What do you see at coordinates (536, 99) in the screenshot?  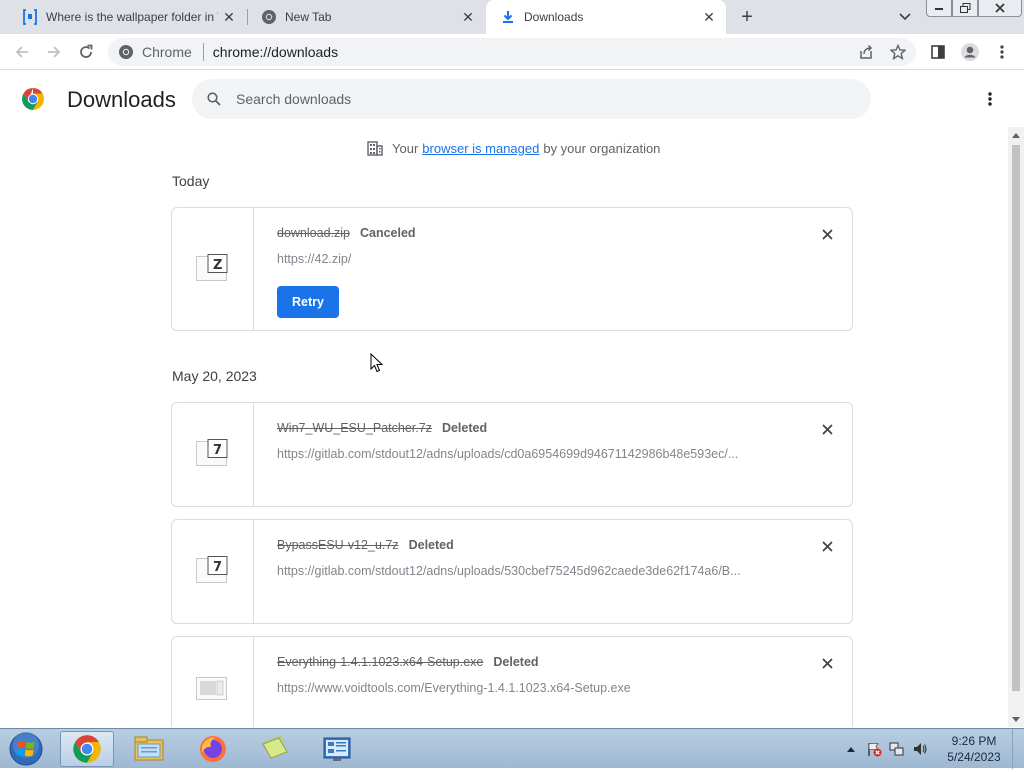 I see `search-input` at bounding box center [536, 99].